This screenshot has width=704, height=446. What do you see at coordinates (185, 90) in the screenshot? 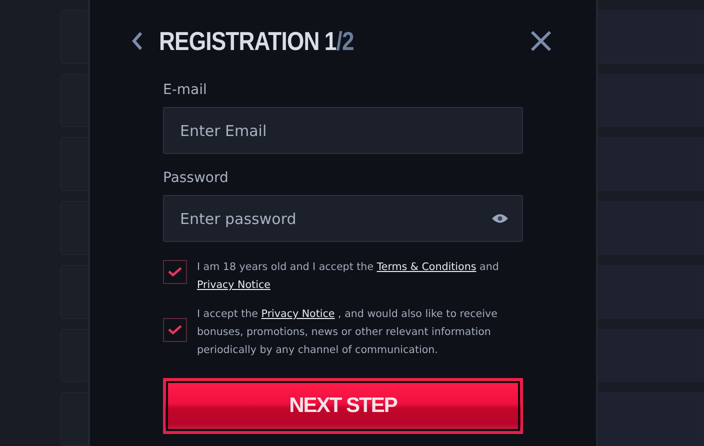
I see `field-label: E-mail` at bounding box center [185, 90].